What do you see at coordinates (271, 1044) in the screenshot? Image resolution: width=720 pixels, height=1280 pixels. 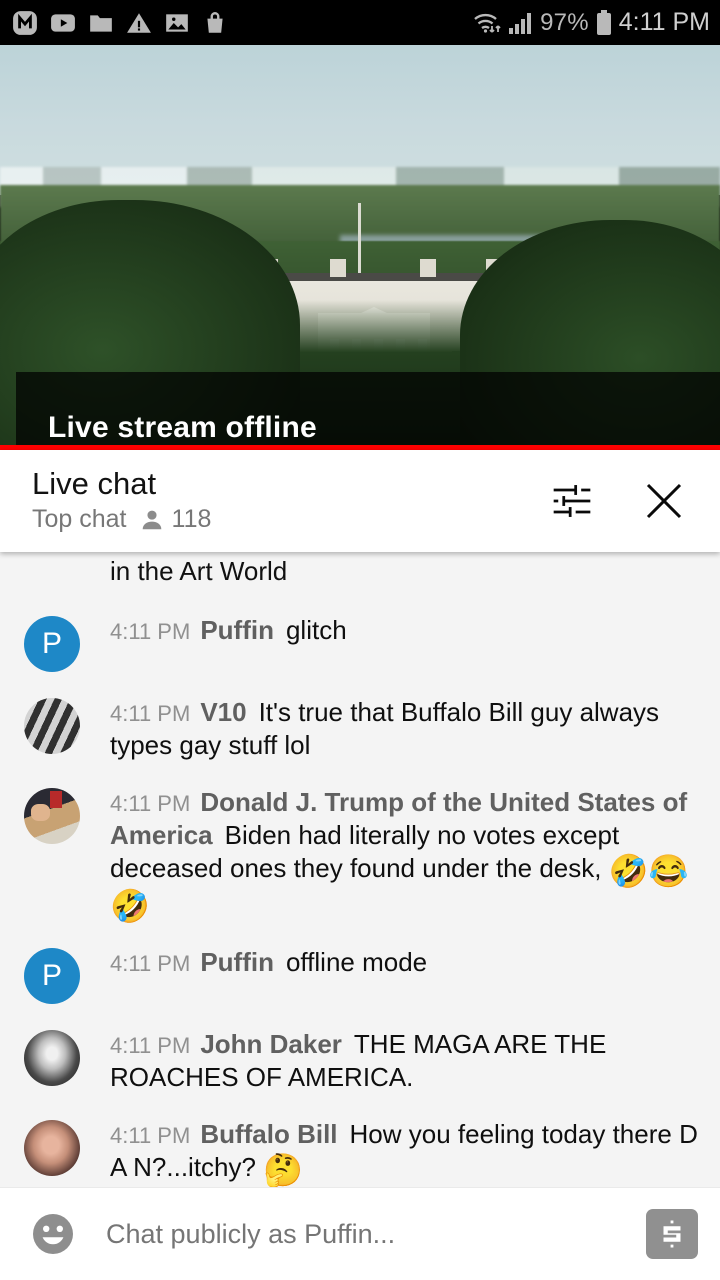 I see `message-author: John Daker` at bounding box center [271, 1044].